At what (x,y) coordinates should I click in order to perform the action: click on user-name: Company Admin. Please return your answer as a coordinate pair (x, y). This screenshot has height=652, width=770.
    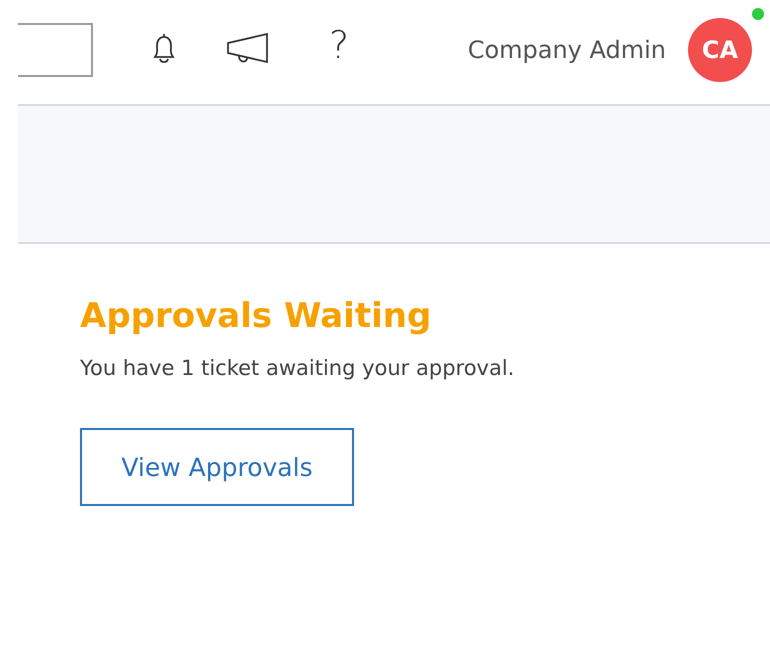
    Looking at the image, I should click on (567, 50).